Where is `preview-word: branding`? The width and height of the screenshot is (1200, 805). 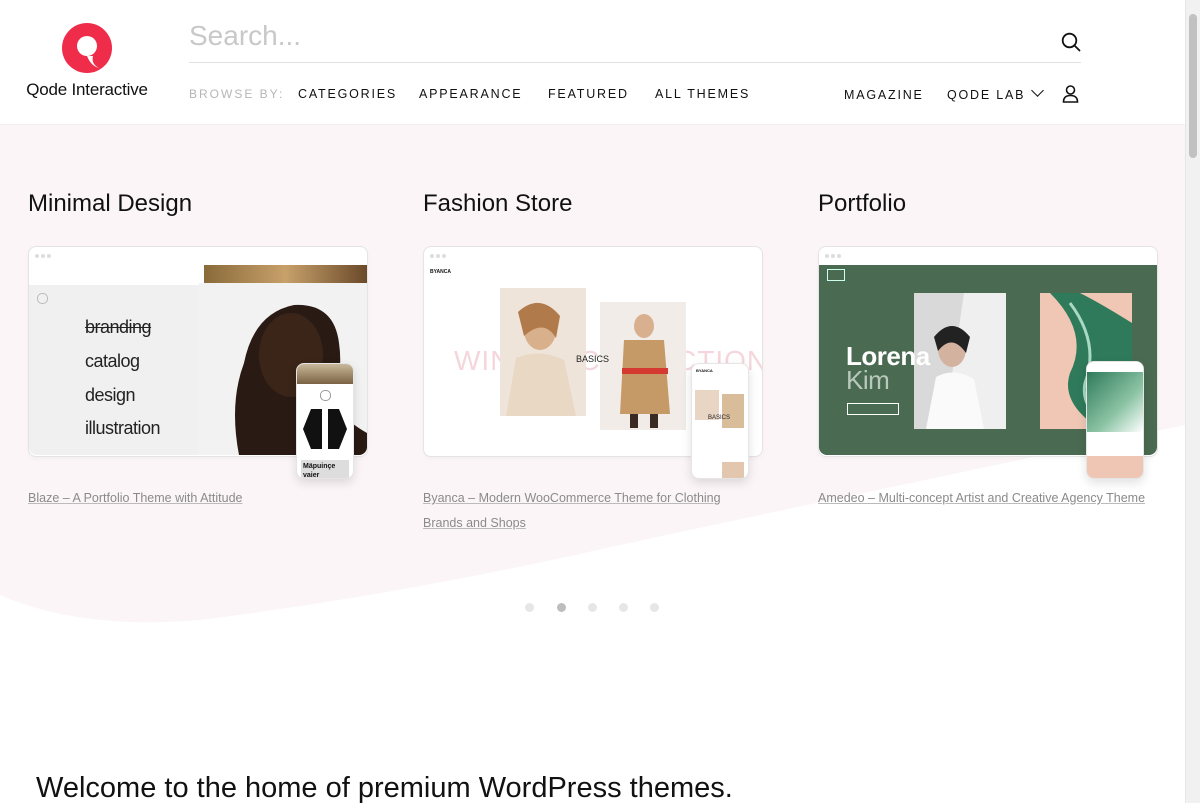 preview-word: branding is located at coordinates (118, 327).